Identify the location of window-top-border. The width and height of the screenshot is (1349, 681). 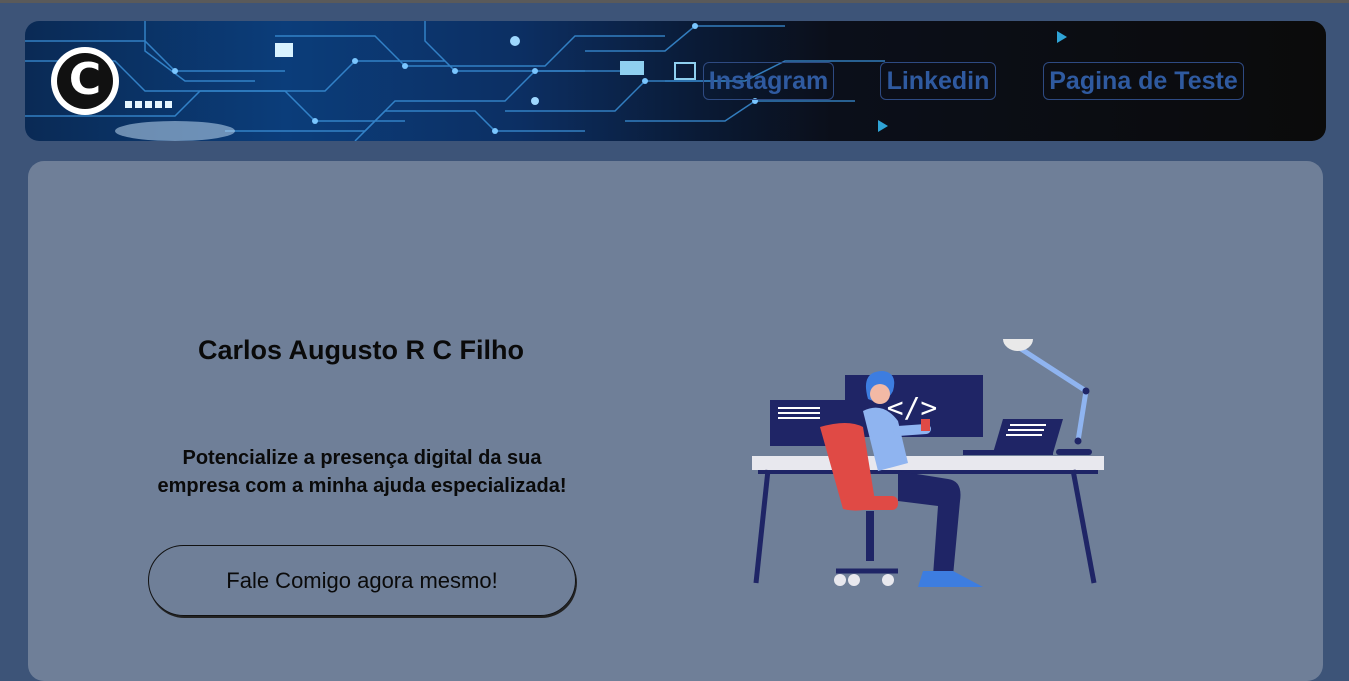
(674, 1).